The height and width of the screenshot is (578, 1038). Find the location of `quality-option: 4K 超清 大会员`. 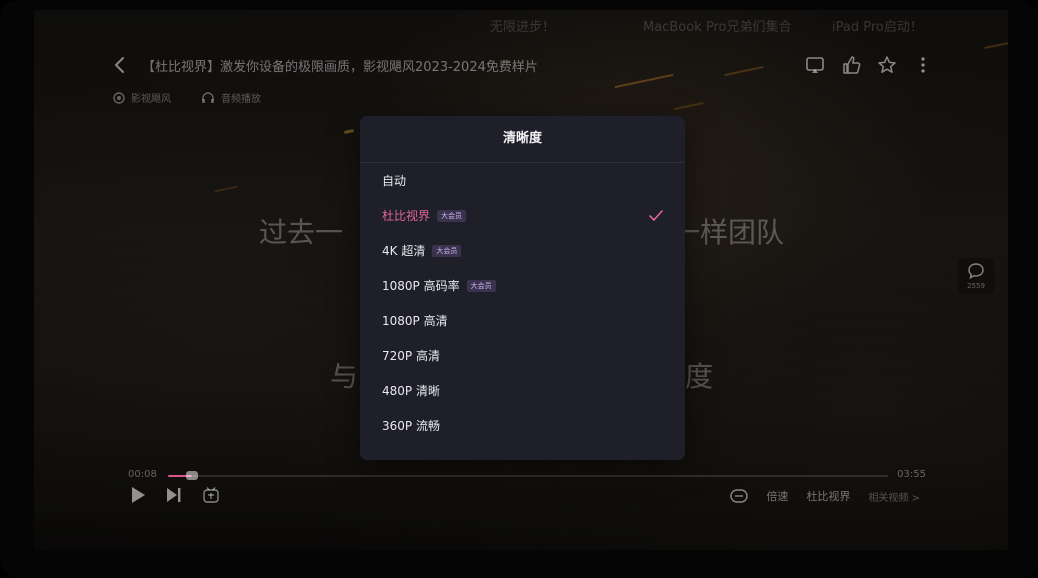

quality-option: 4K 超清 大会员 is located at coordinates (522, 251).